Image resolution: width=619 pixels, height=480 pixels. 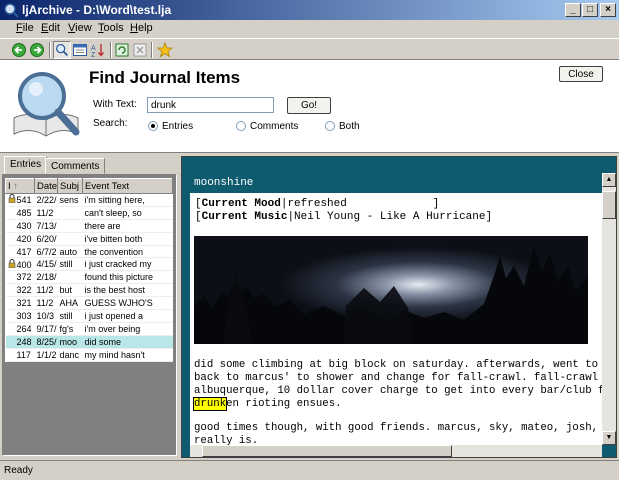 What do you see at coordinates (20, 252) in the screenshot?
I see `entry-id-cell: 417` at bounding box center [20, 252].